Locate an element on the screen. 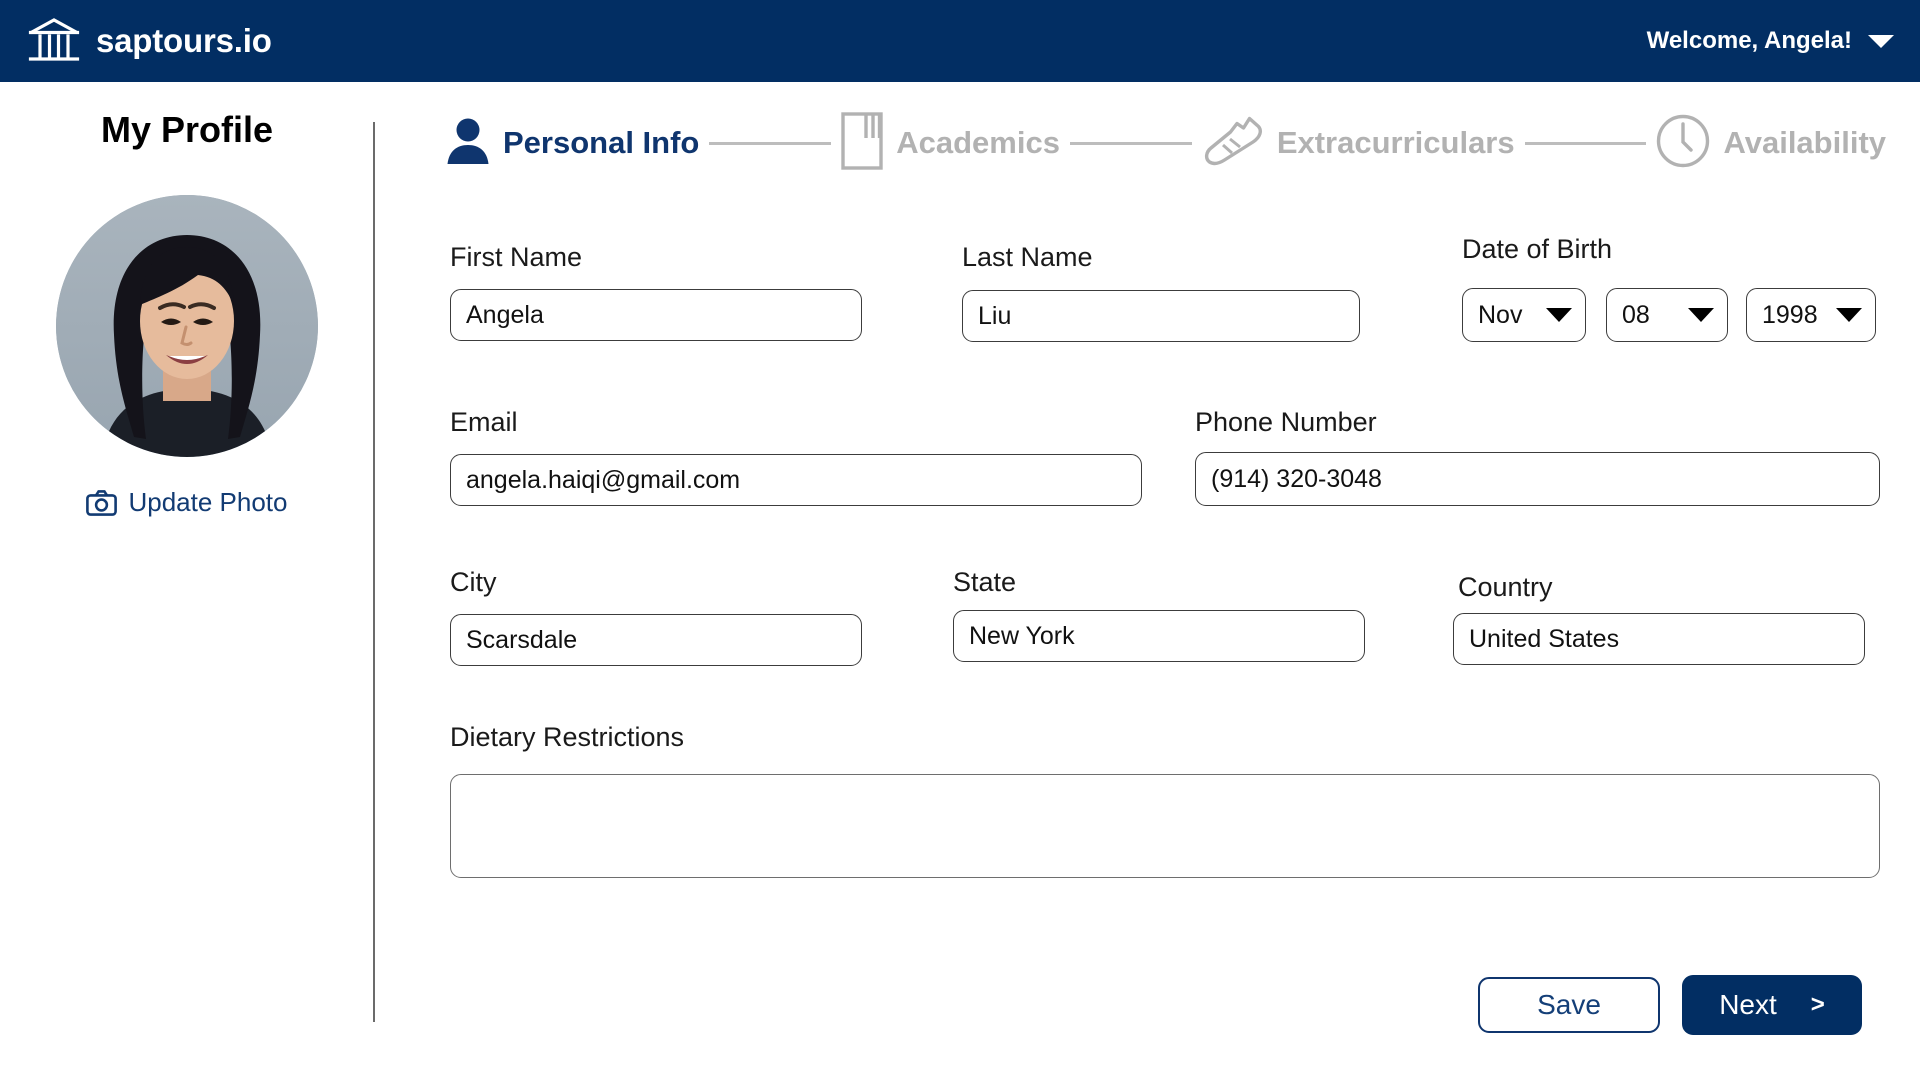  dob-day-select: 08 is located at coordinates (1667, 315).